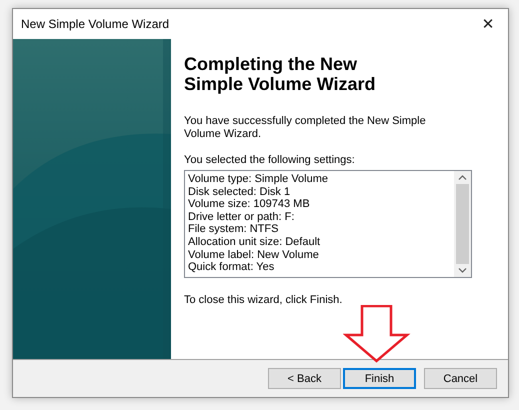 The width and height of the screenshot is (519, 410). I want to click on close-button: ✕, so click(488, 24).